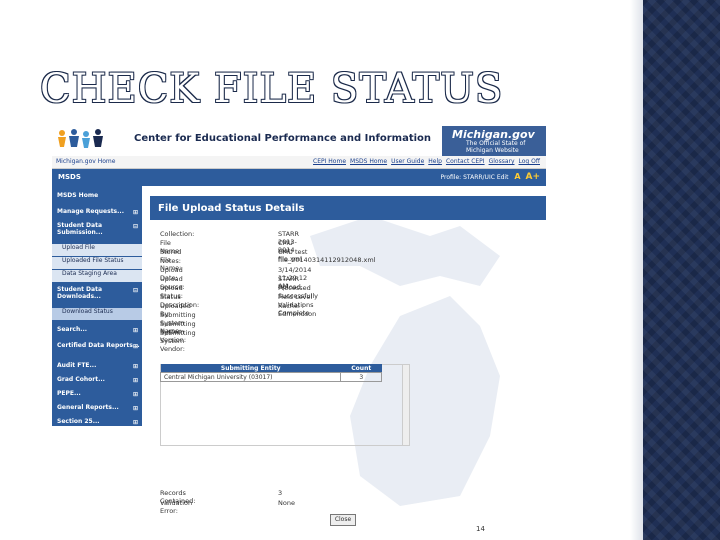 The height and width of the screenshot is (540, 720). What do you see at coordinates (97, 263) in the screenshot?
I see `sidebar-item-uploaded-file-status: Uploaded File Status` at bounding box center [97, 263].